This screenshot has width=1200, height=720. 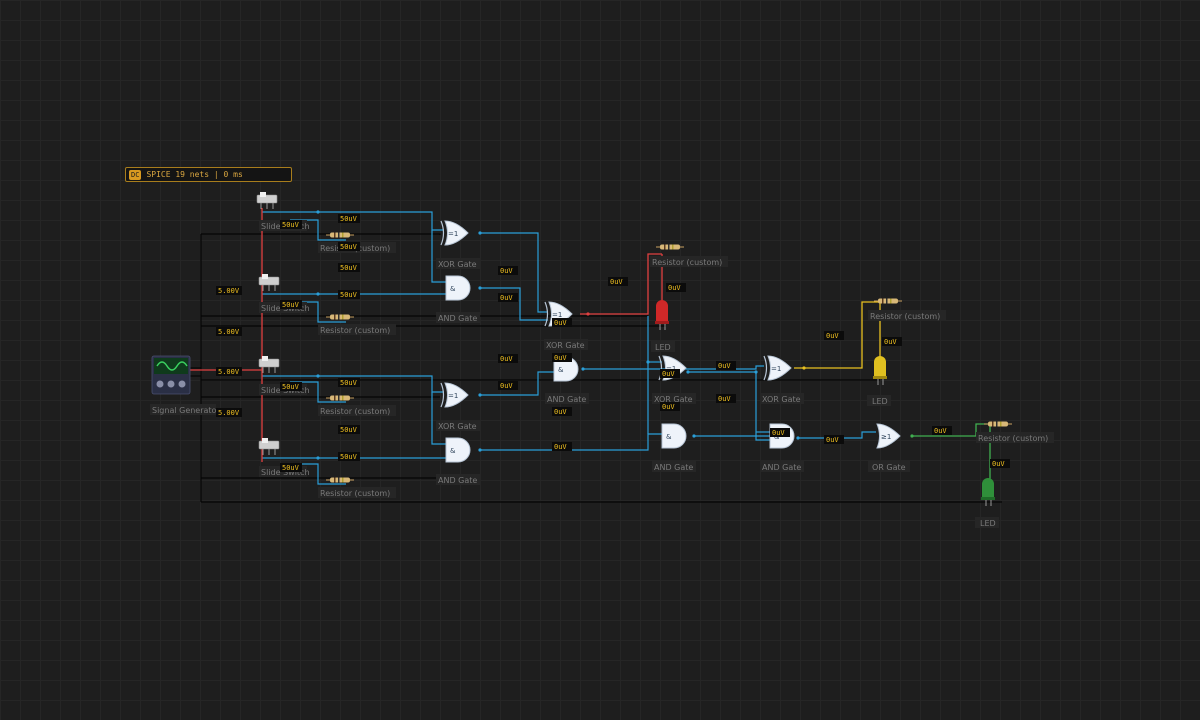 What do you see at coordinates (426, 335) in the screenshot?
I see `red-wires` at bounding box center [426, 335].